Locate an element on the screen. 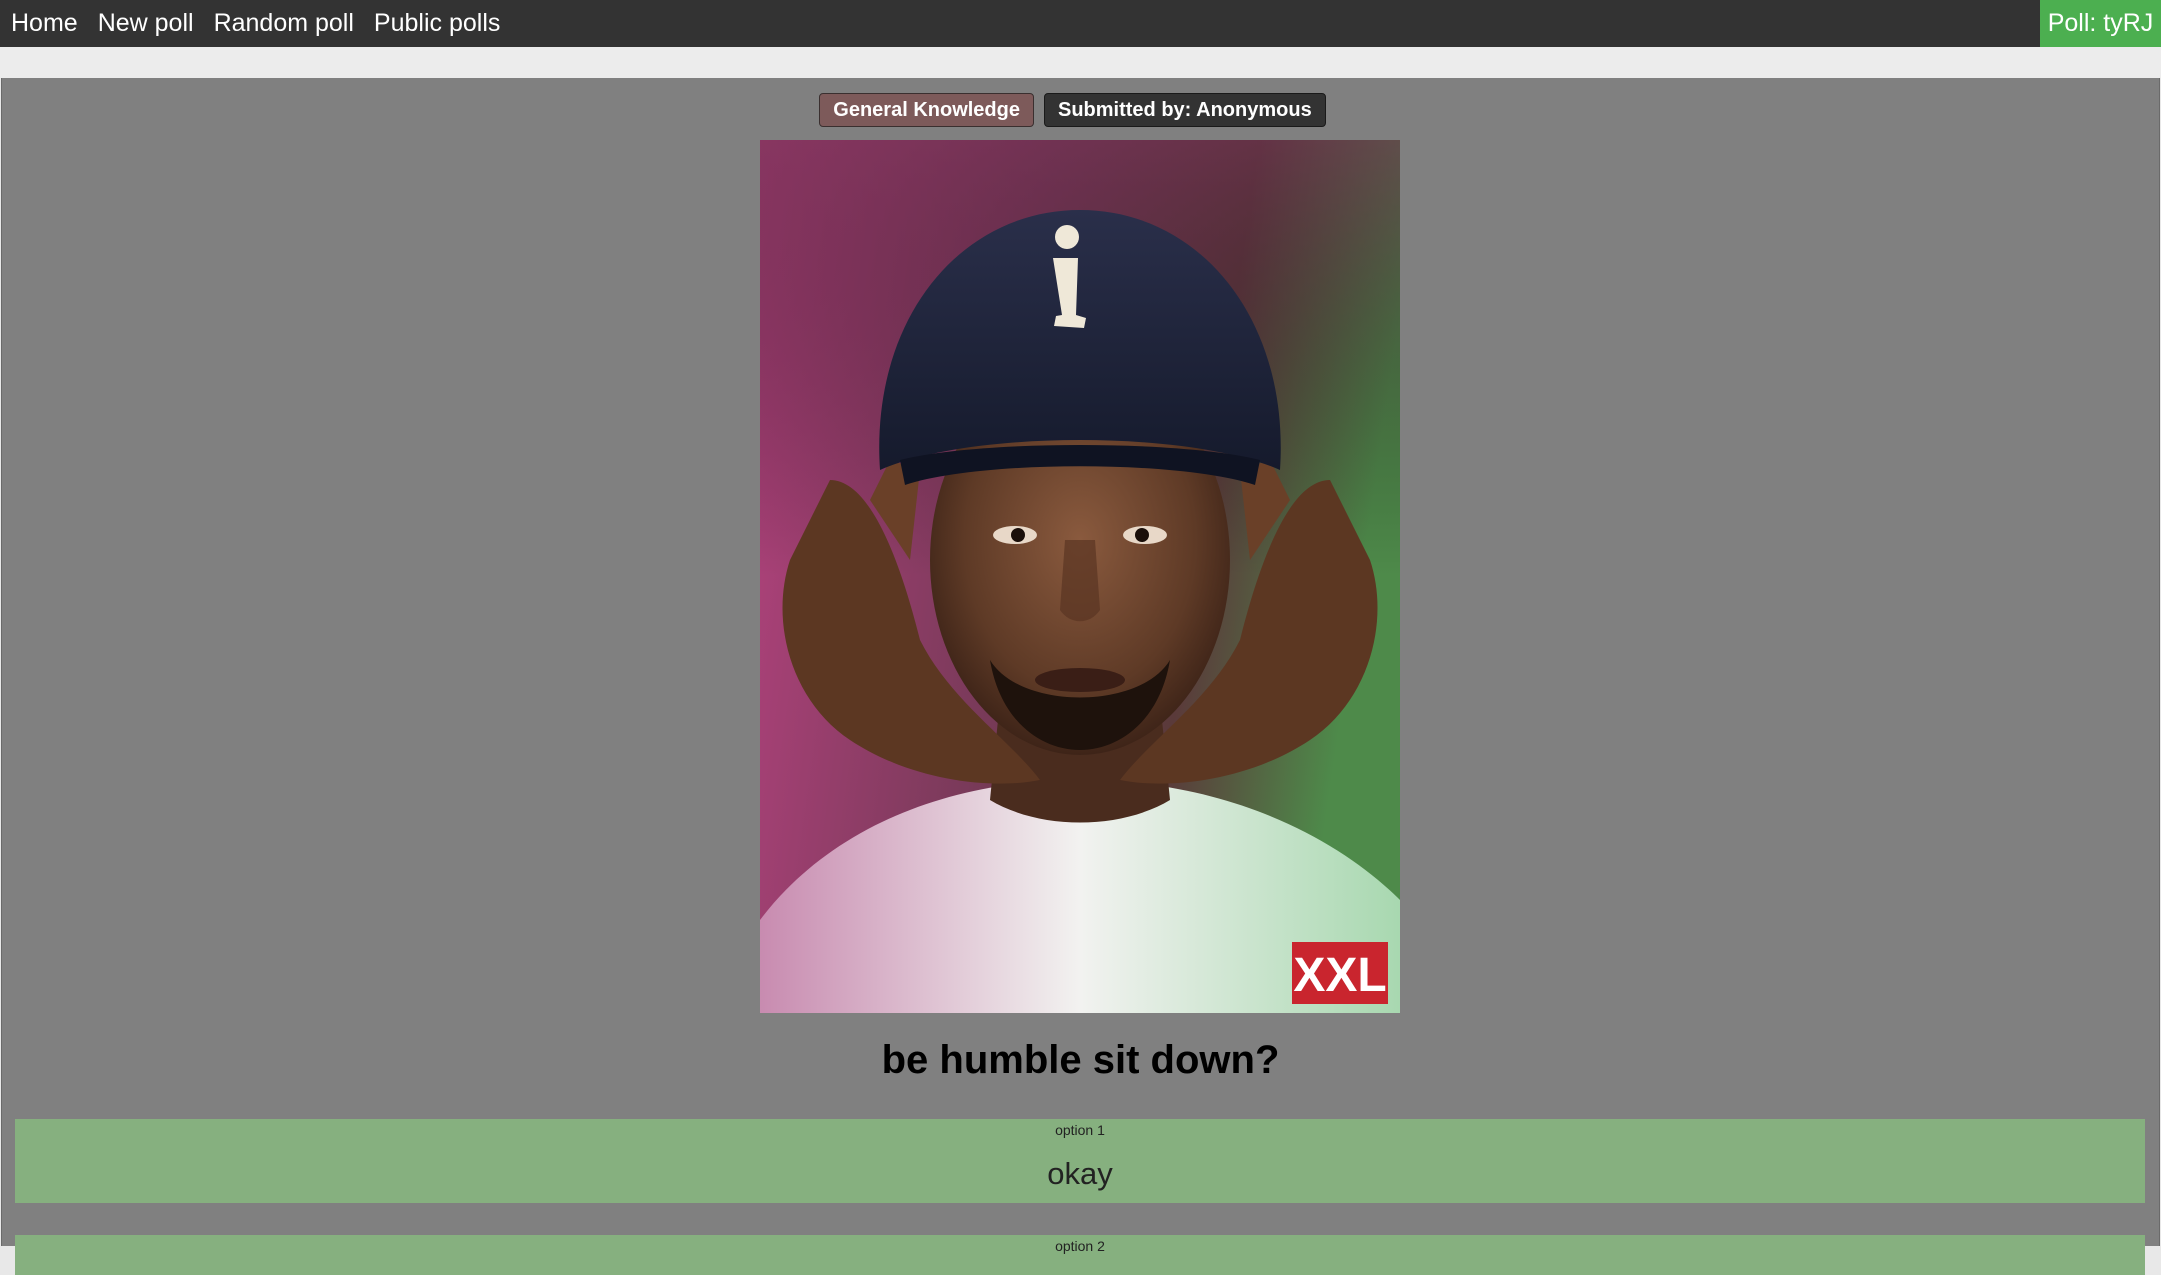 The image size is (2161, 1275). poll-option-1: option 1 okay is located at coordinates (1080, 1161).